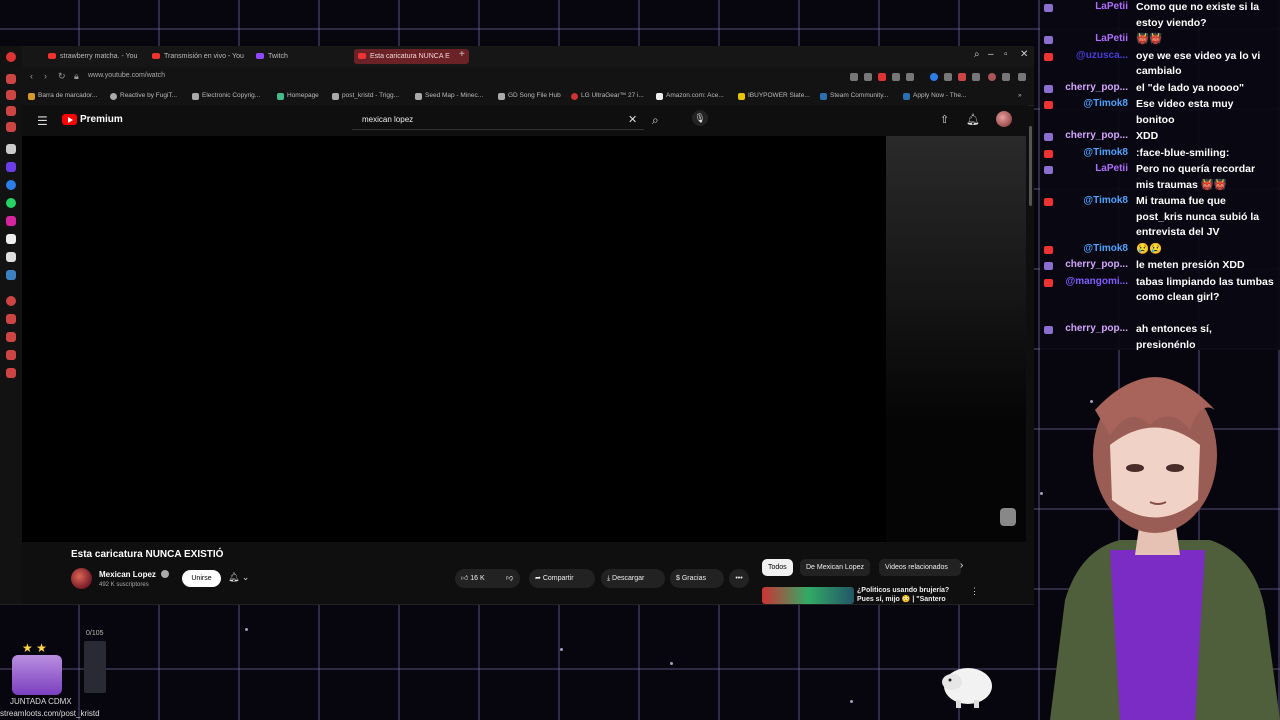 This screenshot has width=1280, height=720. I want to click on youtube-favicon-icon, so click(156, 56).